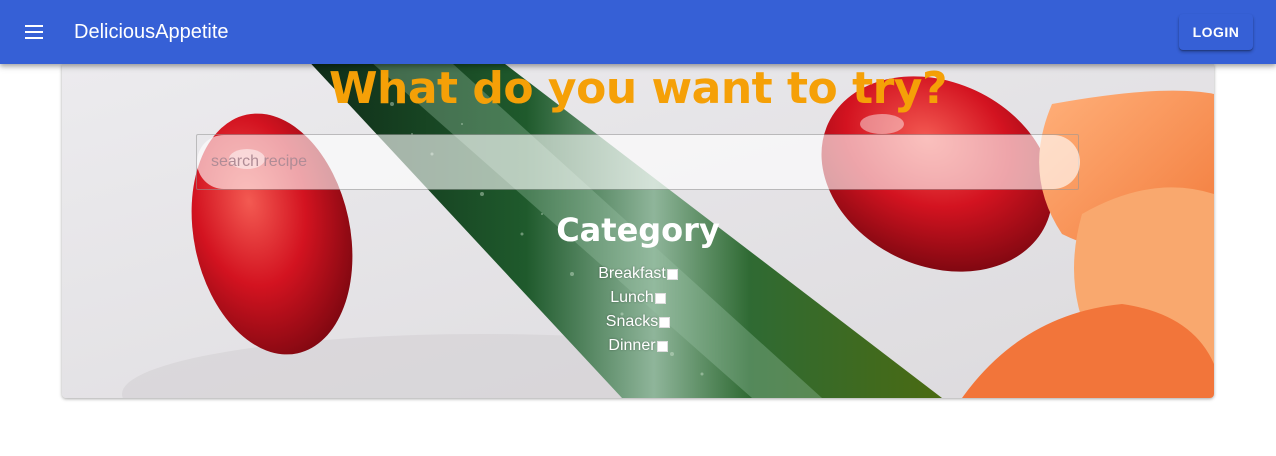  What do you see at coordinates (638, 89) in the screenshot?
I see `hero-heading: What do you want to try?` at bounding box center [638, 89].